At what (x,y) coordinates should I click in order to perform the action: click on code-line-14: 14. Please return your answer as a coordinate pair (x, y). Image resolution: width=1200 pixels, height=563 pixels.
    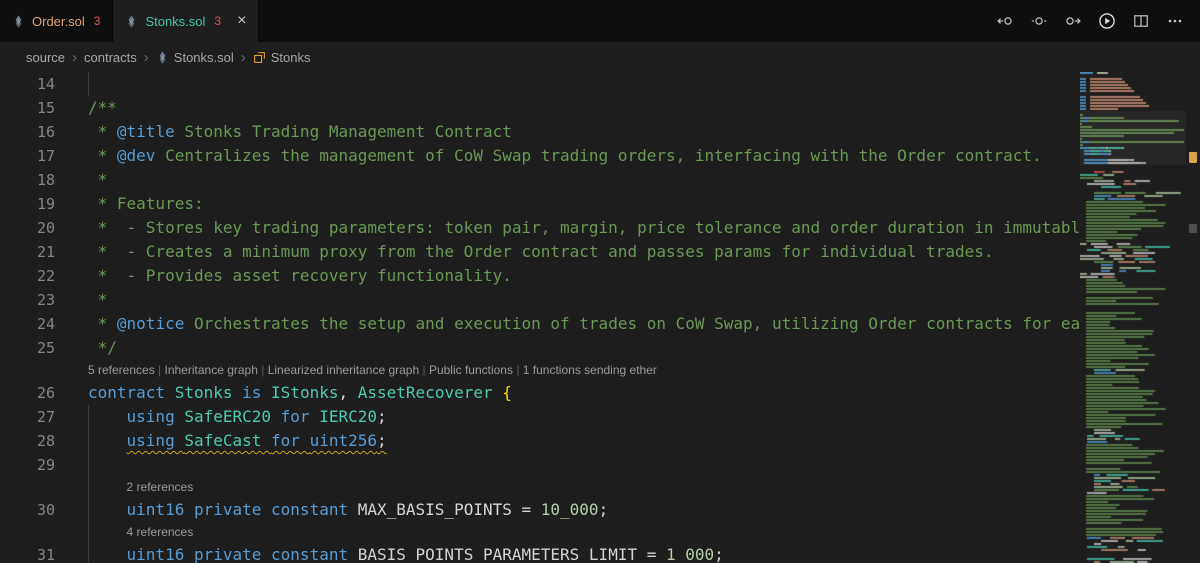
    Looking at the image, I should click on (600, 84).